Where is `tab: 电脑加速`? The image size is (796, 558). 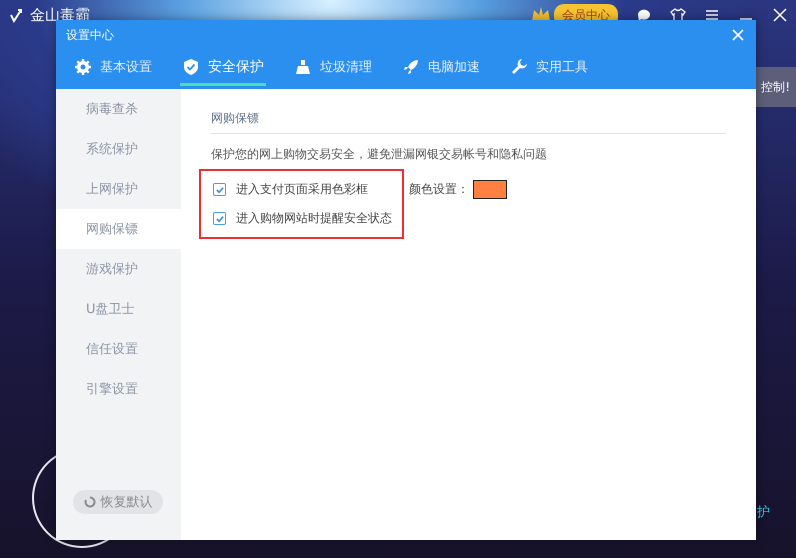
tab: 电脑加速 is located at coordinates (441, 68).